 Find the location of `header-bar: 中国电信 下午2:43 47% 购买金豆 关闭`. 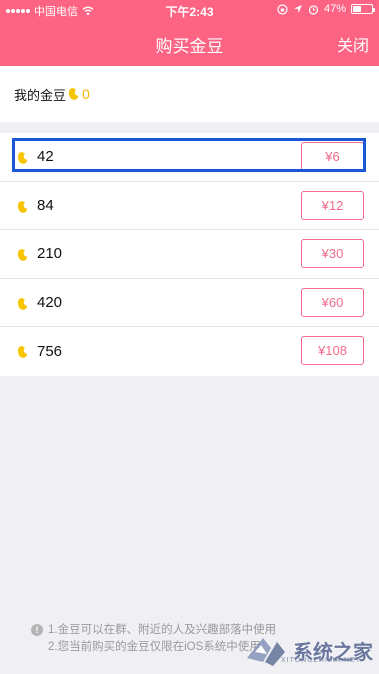

header-bar: 中国电信 下午2:43 47% 购买金豆 关闭 is located at coordinates (189, 33).